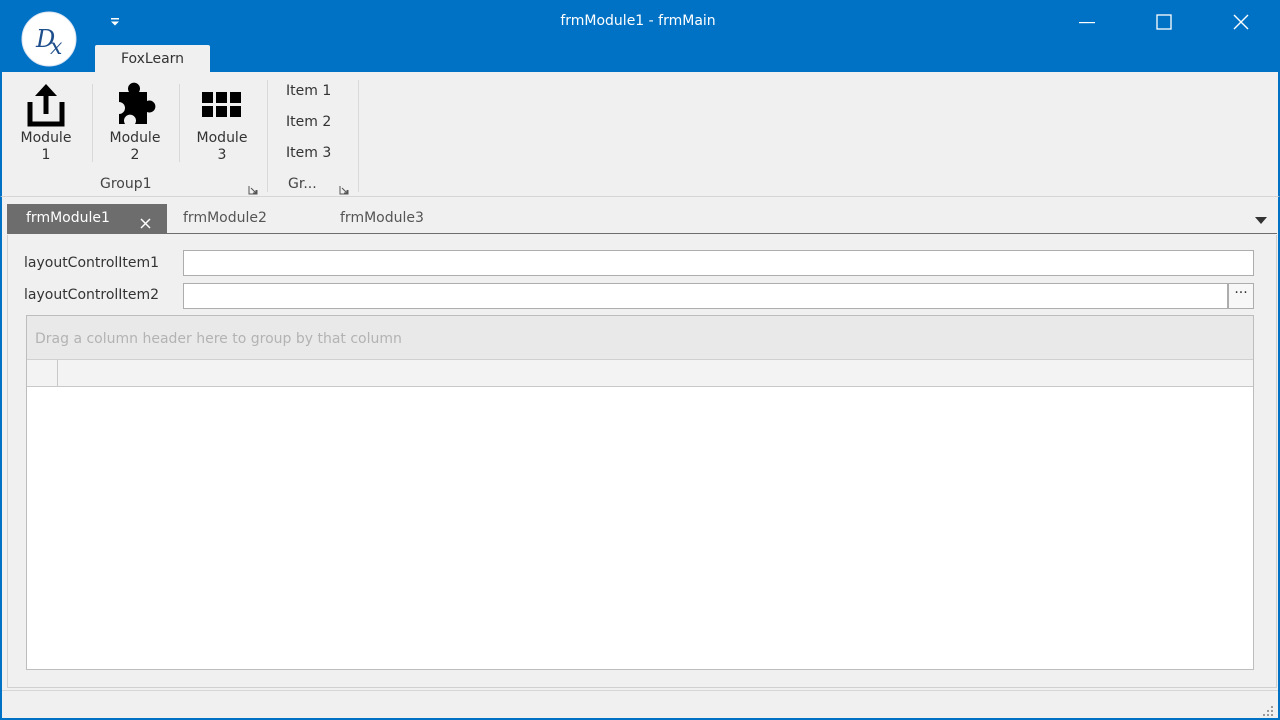  What do you see at coordinates (253, 187) in the screenshot?
I see `group1-dialog-launcher-icon` at bounding box center [253, 187].